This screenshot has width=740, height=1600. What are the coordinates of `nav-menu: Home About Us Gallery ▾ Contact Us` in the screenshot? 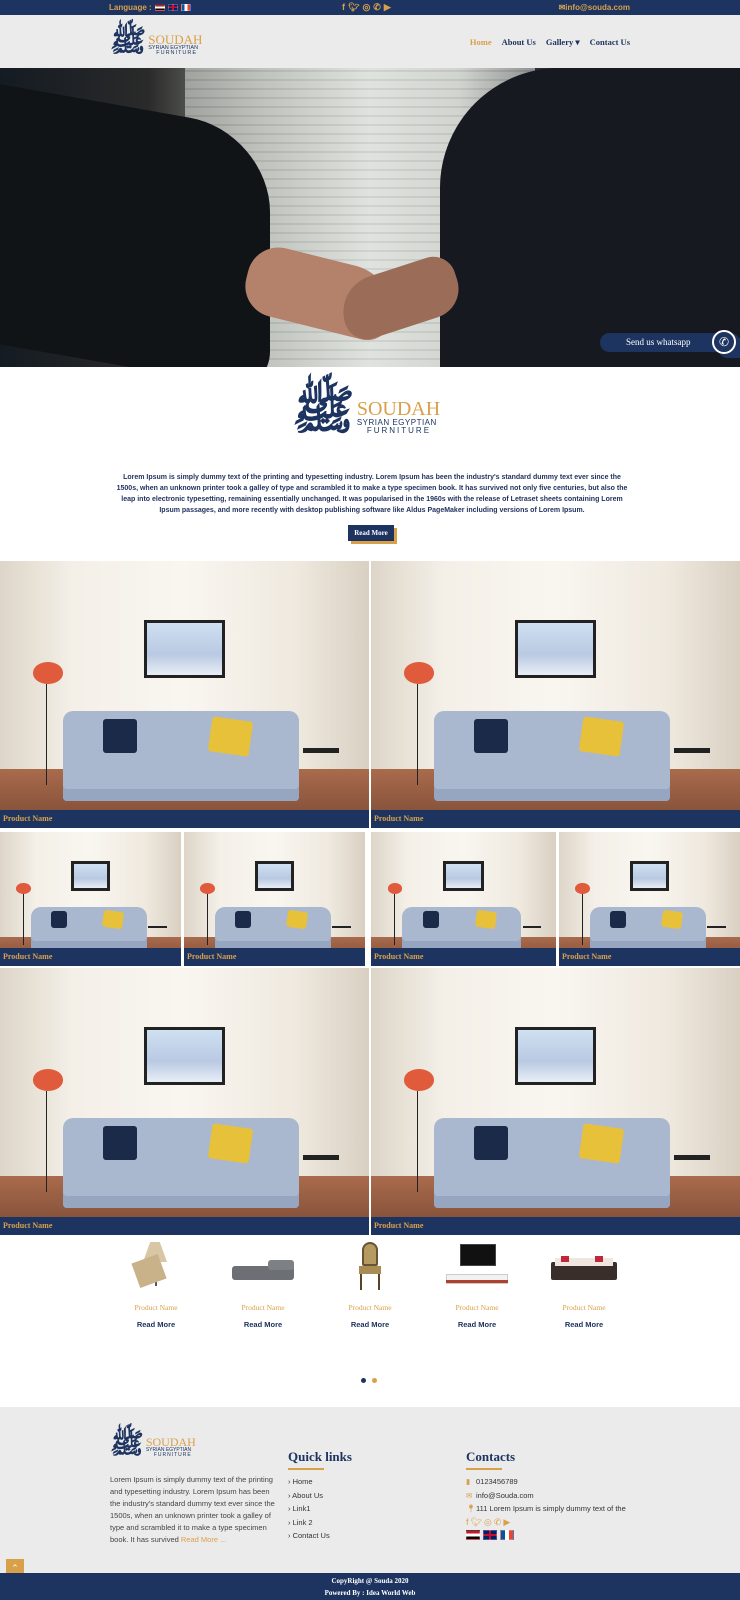 It's located at (550, 42).